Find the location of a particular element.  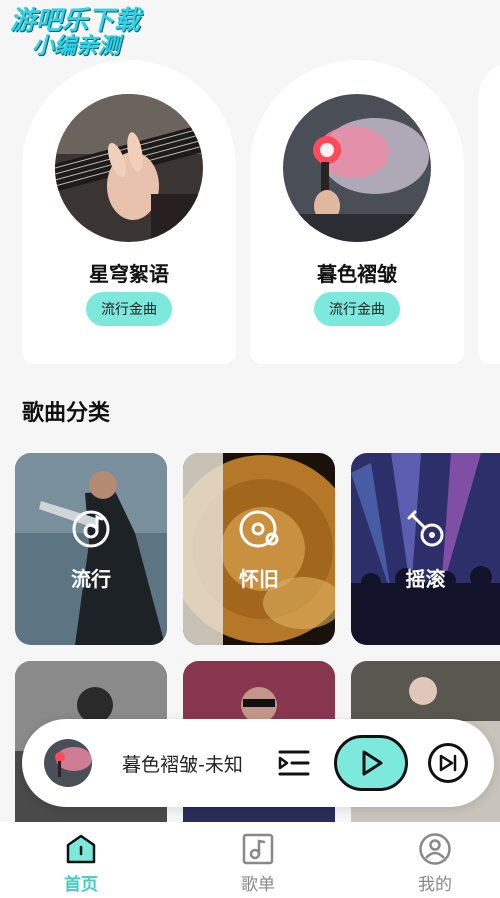

playlist-button is located at coordinates (294, 763).